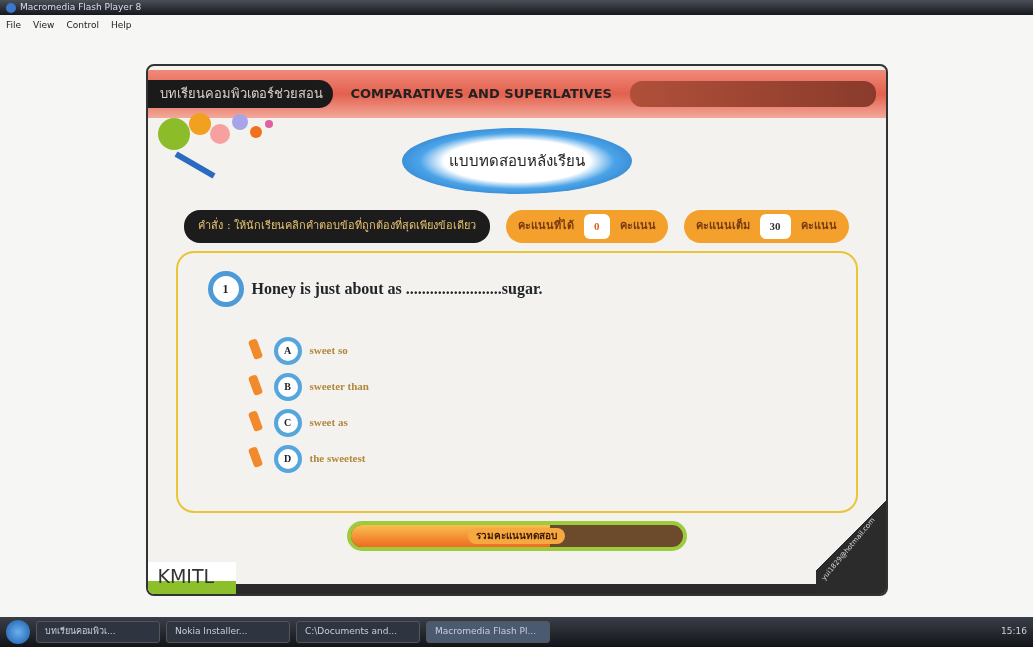 The height and width of the screenshot is (647, 1033). What do you see at coordinates (240, 94) in the screenshot?
I see `course-label: บทเรียนคอมพิวเตอร์ช่วยสอน` at bounding box center [240, 94].